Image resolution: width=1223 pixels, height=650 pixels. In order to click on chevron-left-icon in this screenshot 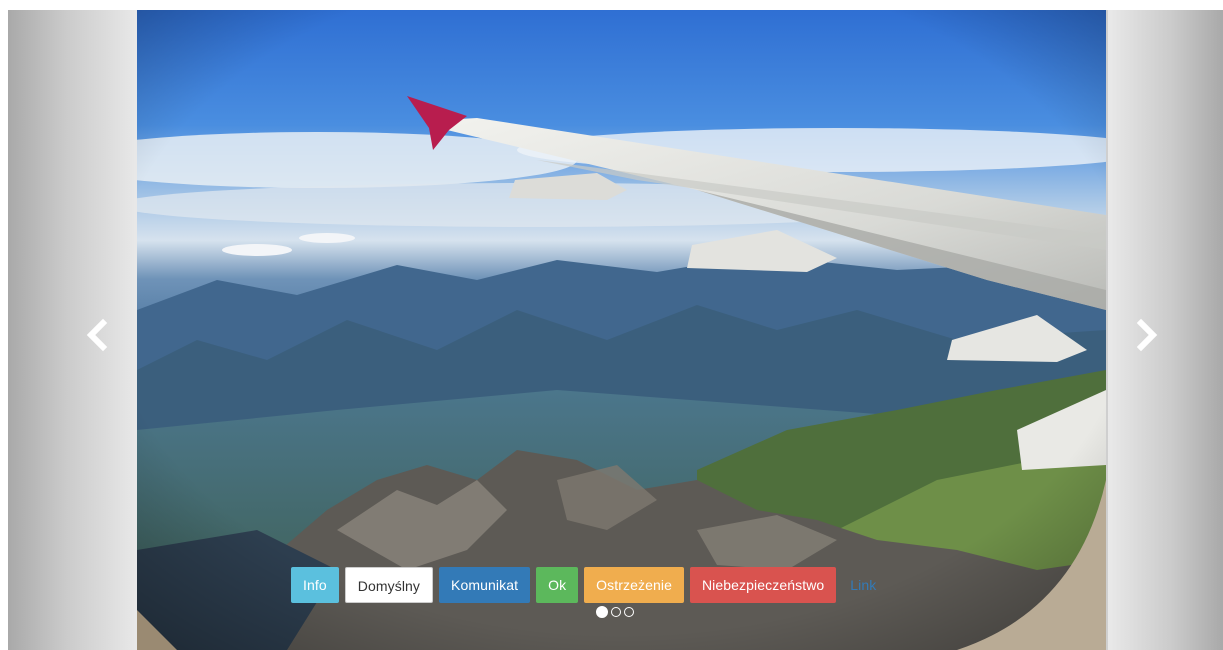, I will do `click(97, 335)`.